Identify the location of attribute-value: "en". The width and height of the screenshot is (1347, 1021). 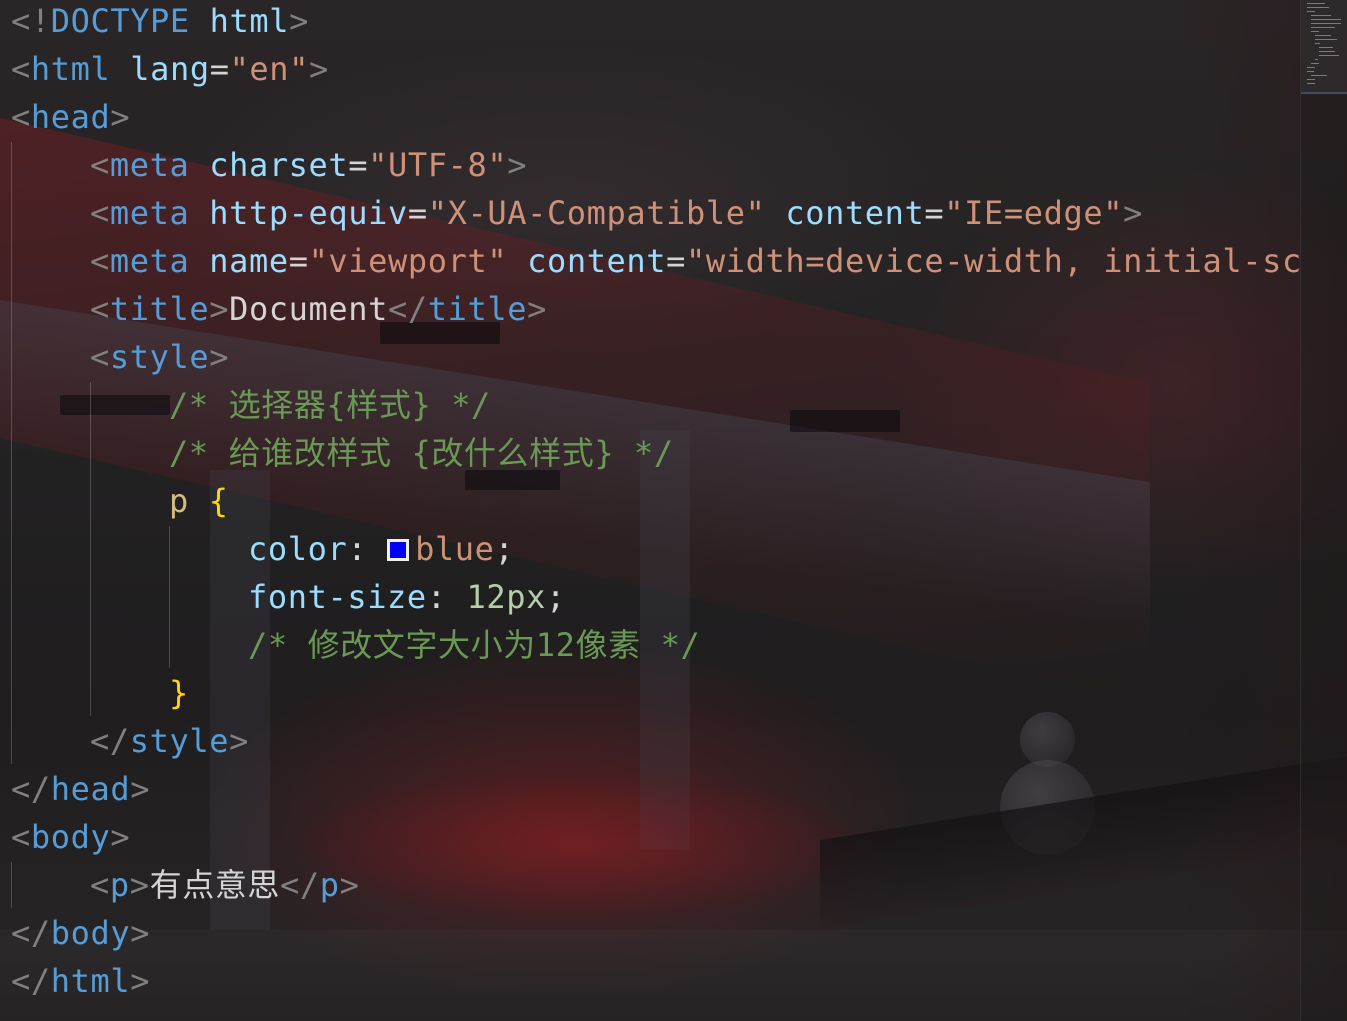
(269, 69).